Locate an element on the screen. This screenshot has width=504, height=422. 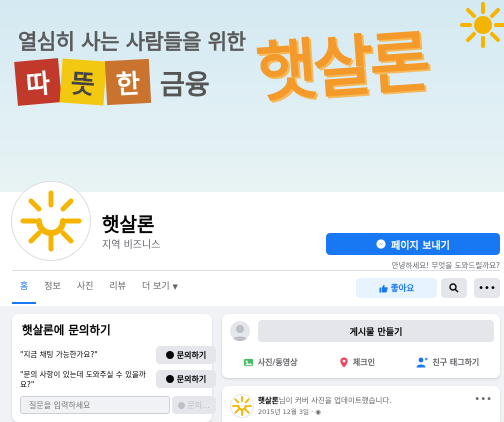
like-button: 좋아요 is located at coordinates (396, 288).